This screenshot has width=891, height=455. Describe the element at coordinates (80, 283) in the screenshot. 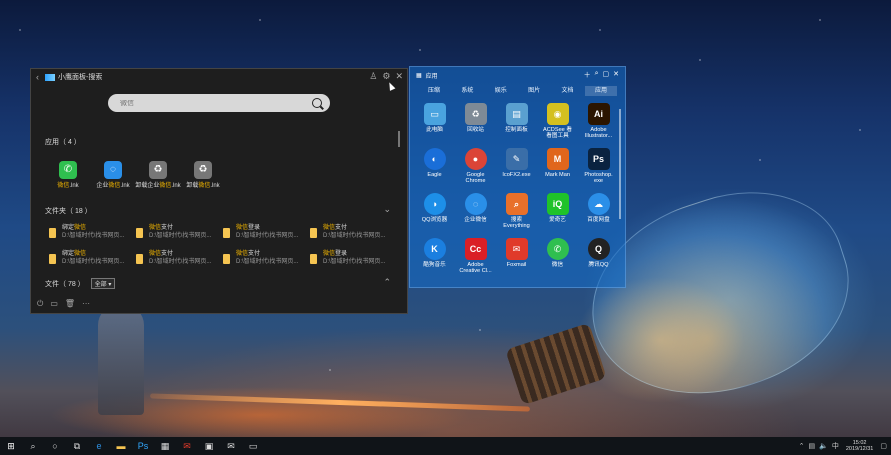

I see `files-section-header: 文件（ 78 ） 全部 ▾` at that location.